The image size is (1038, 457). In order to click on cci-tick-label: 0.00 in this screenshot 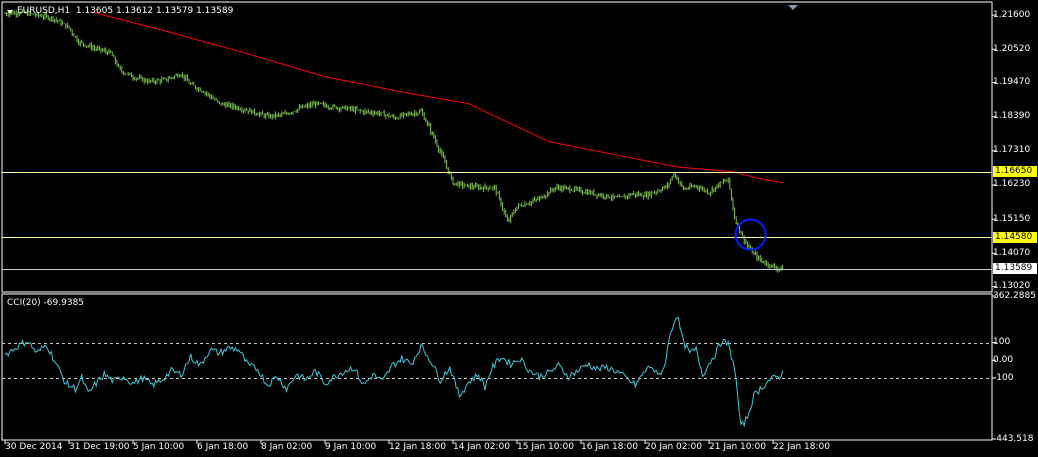, I will do `click(1003, 359)`.